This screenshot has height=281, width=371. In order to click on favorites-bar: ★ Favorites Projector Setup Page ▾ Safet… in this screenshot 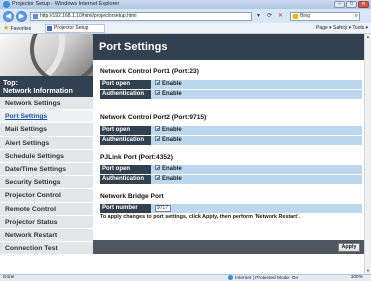, I will do `click(185, 28)`.